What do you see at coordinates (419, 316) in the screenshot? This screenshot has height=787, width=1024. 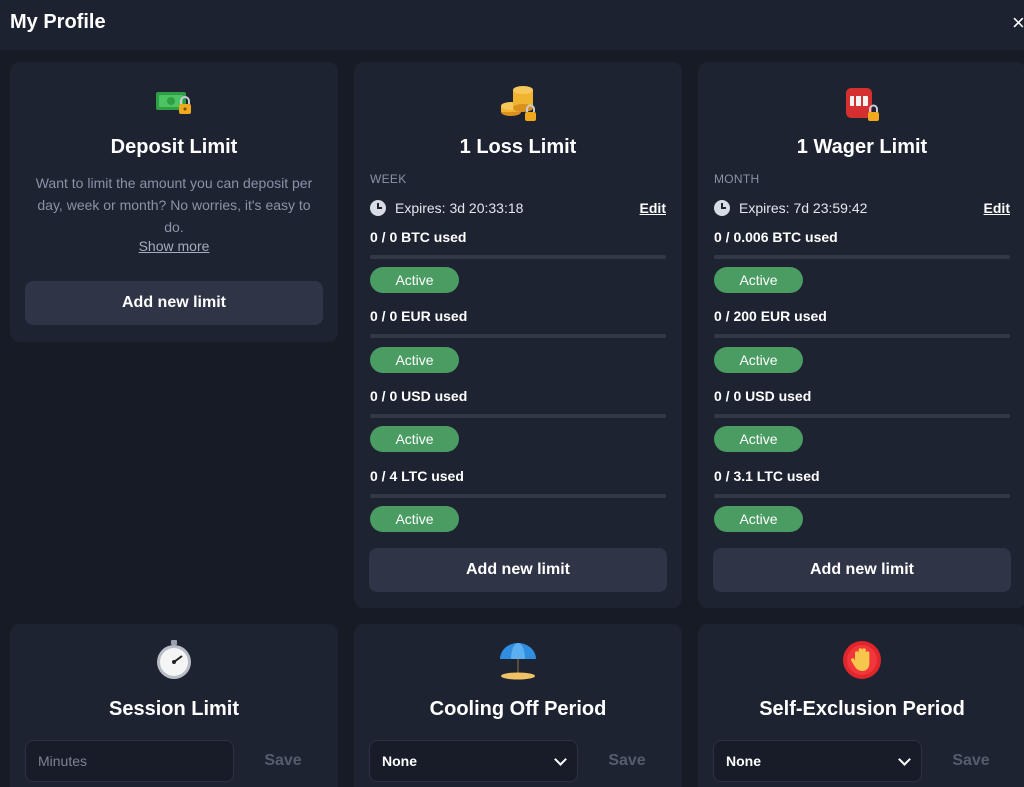 I see `usage-text: 0 / 0 EUR used` at bounding box center [419, 316].